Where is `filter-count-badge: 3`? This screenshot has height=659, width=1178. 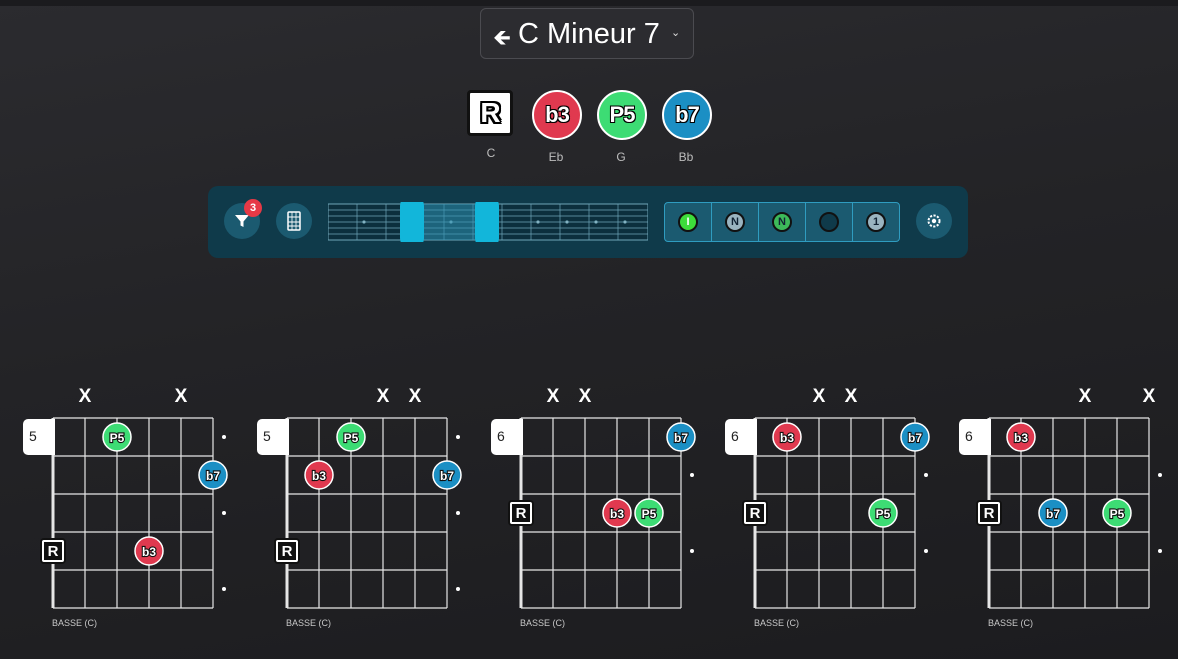
filter-count-badge: 3 is located at coordinates (253, 208).